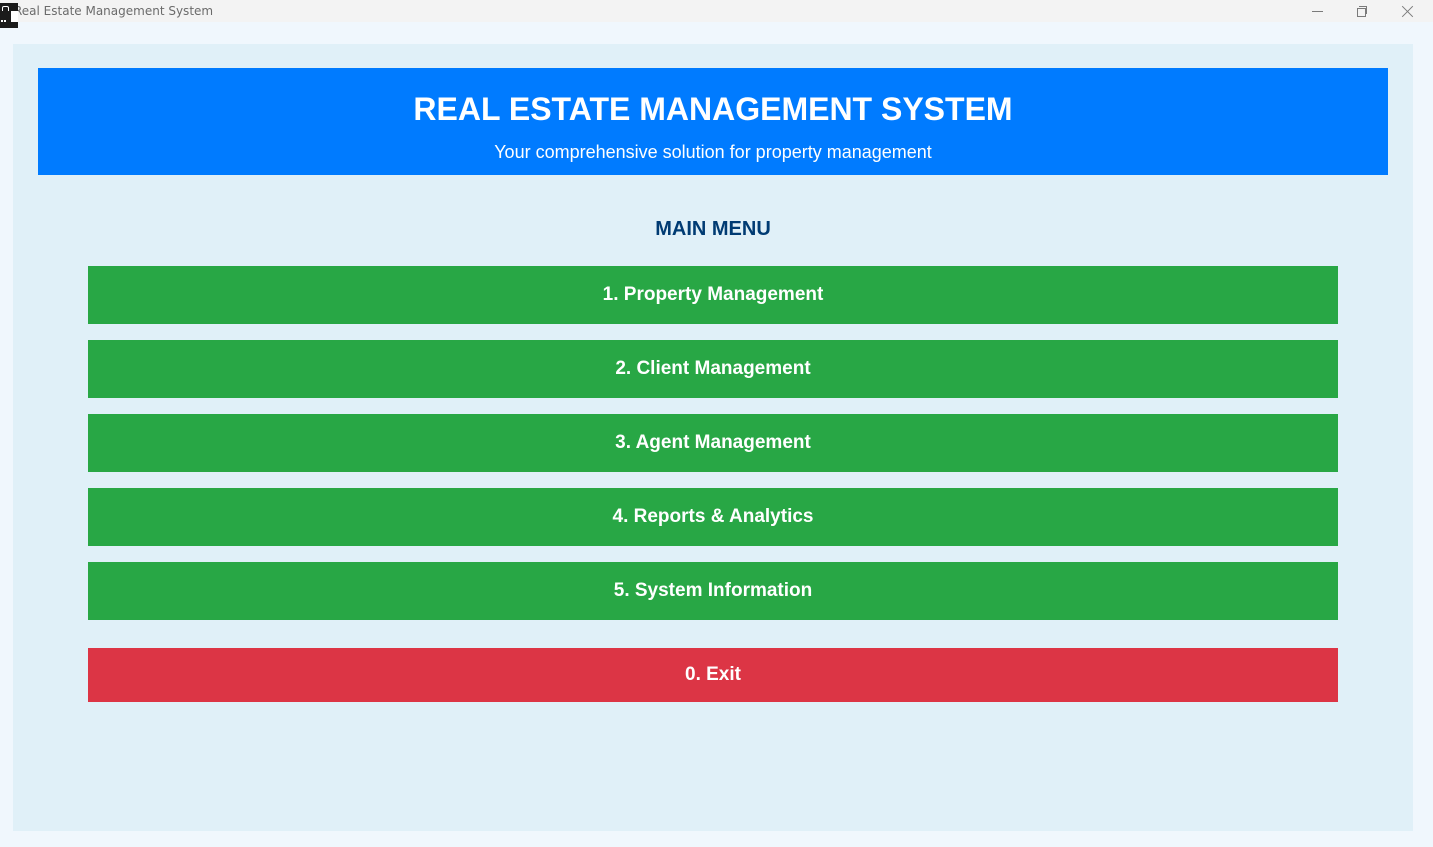  What do you see at coordinates (713, 675) in the screenshot?
I see `exit-button: 0. Exit` at bounding box center [713, 675].